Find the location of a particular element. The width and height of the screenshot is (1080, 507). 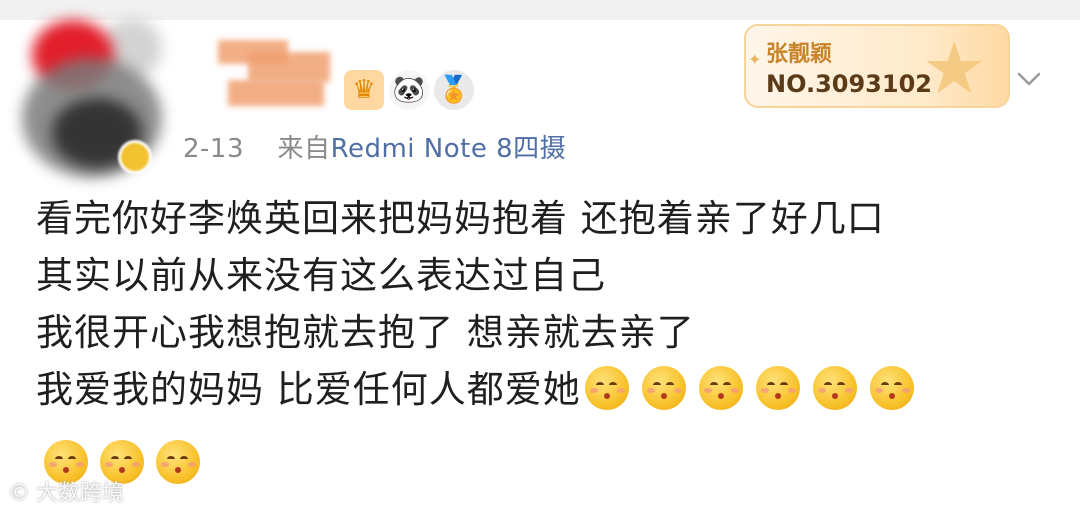

post-meta: 2-13 来自Redmi Note 8四摄 is located at coordinates (374, 146).